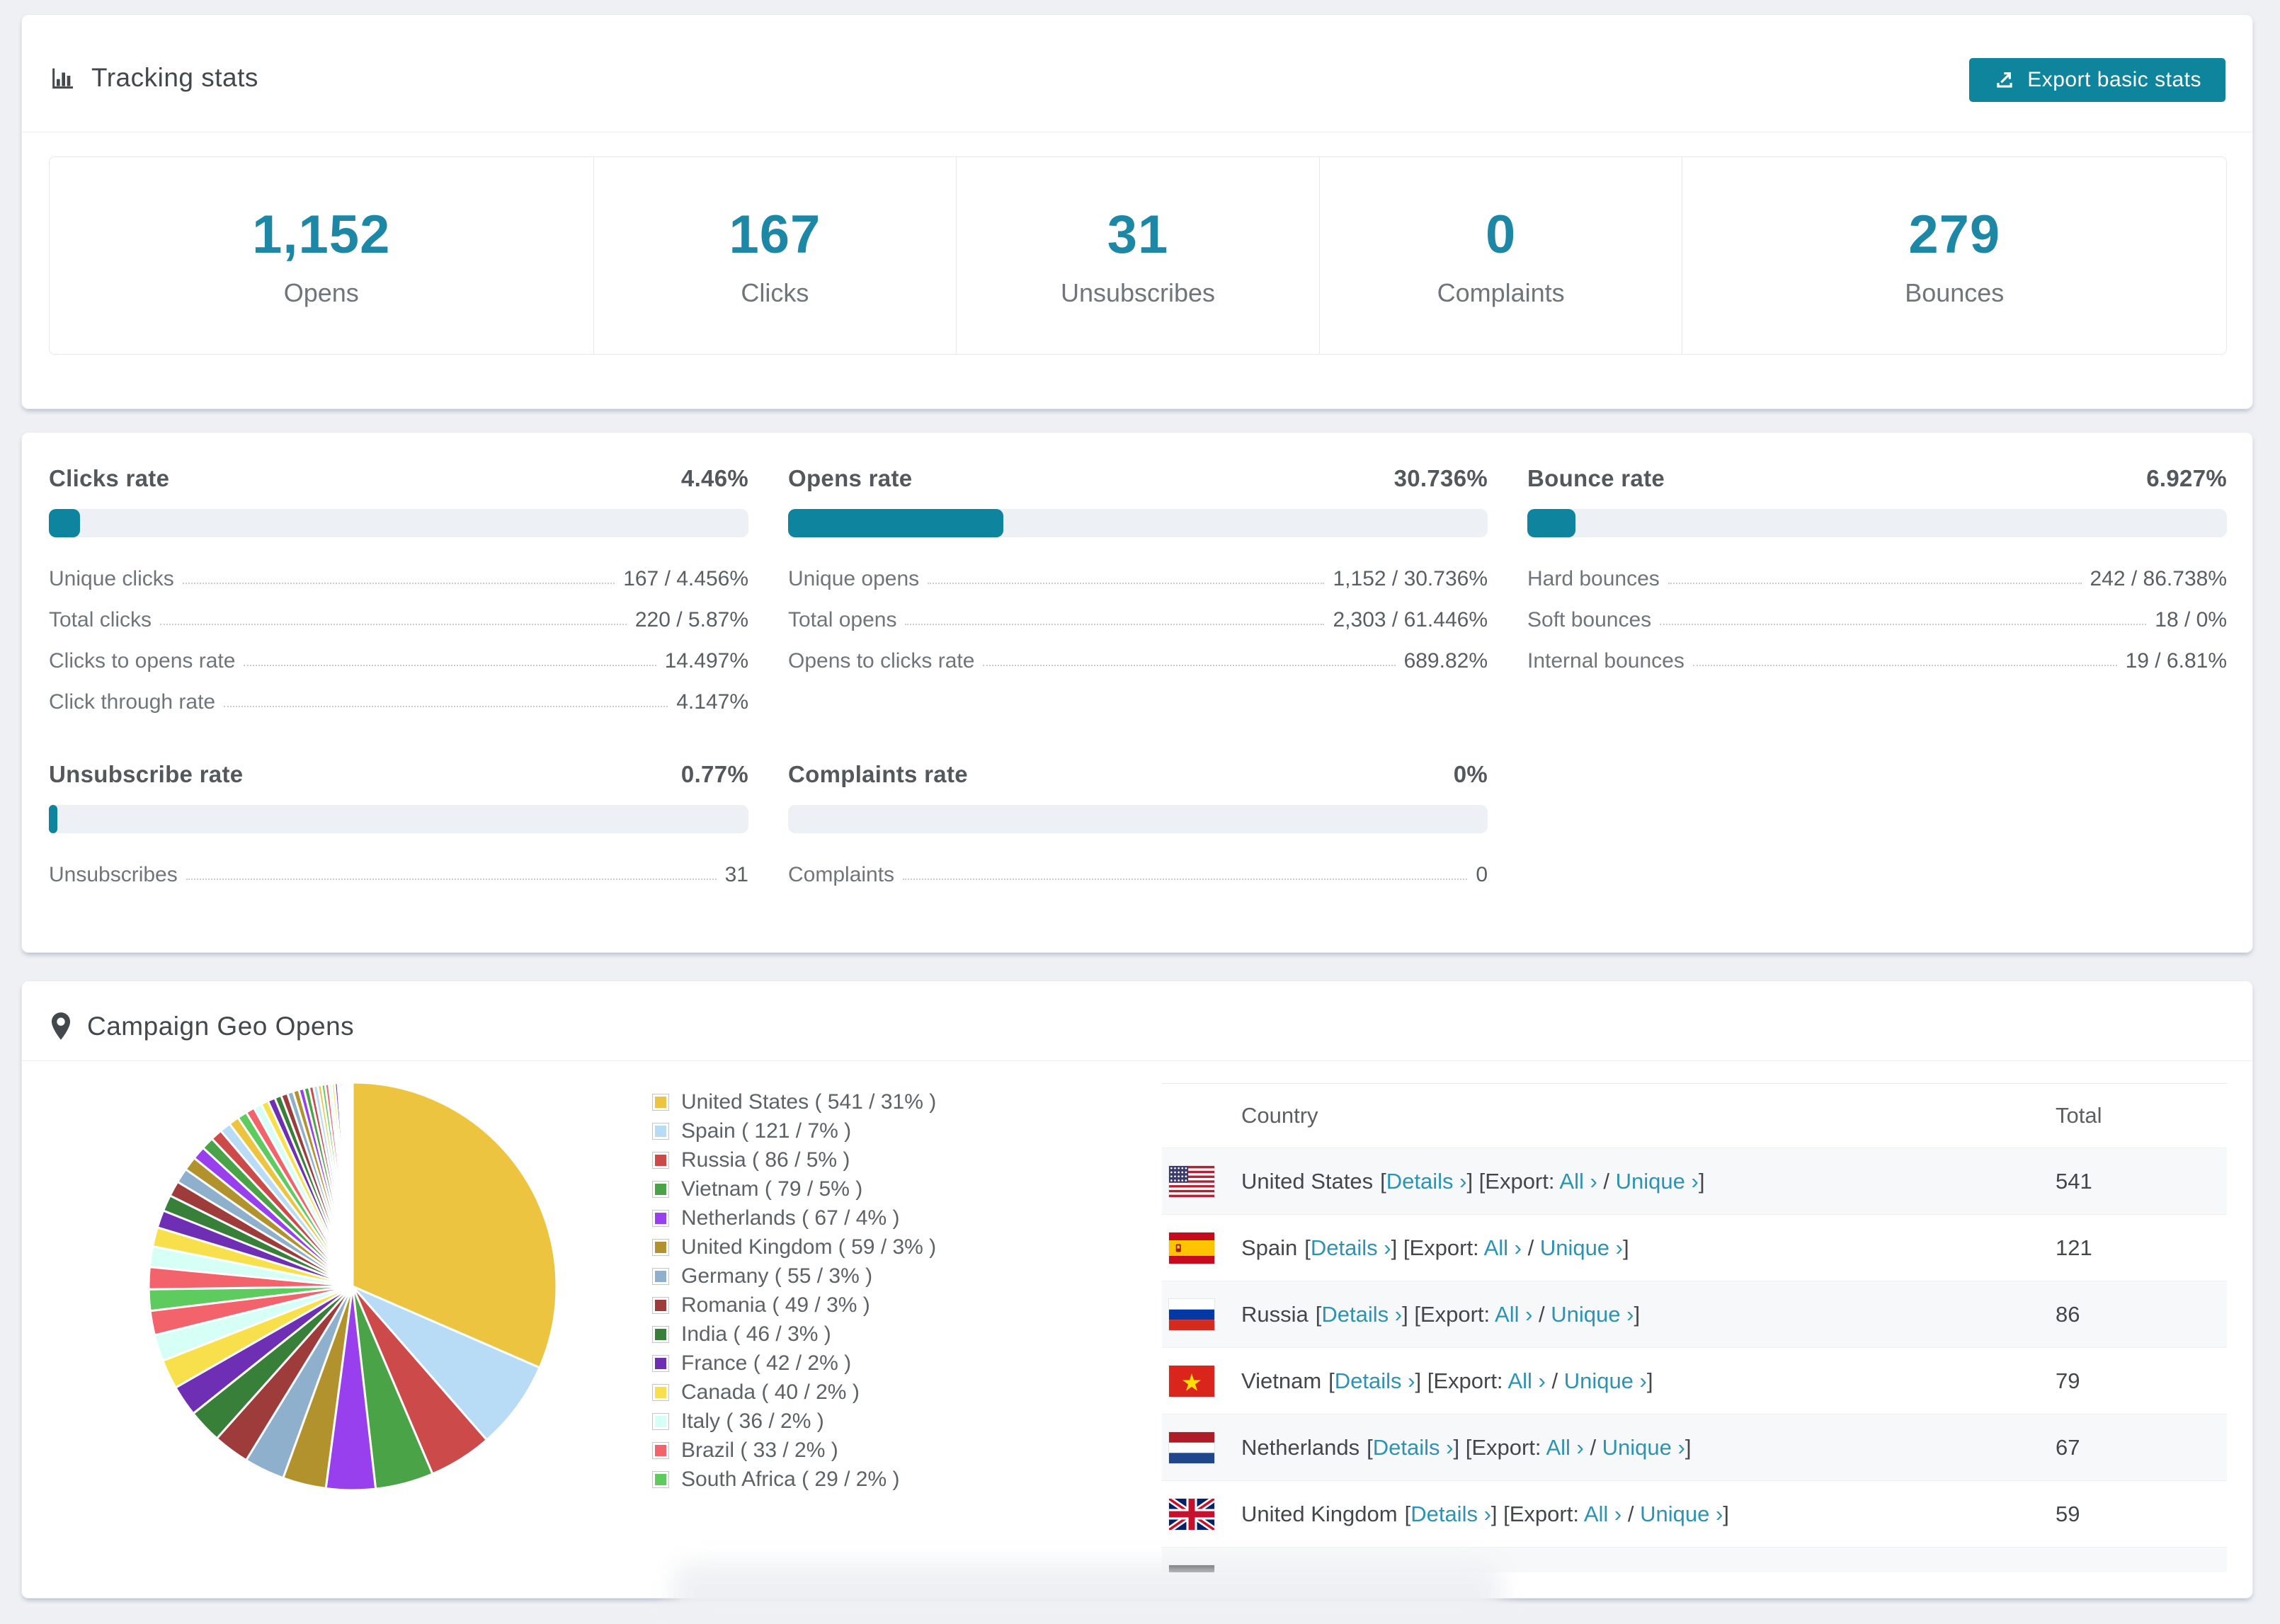  Describe the element at coordinates (736, 874) in the screenshot. I see `detail-value: 31` at that location.